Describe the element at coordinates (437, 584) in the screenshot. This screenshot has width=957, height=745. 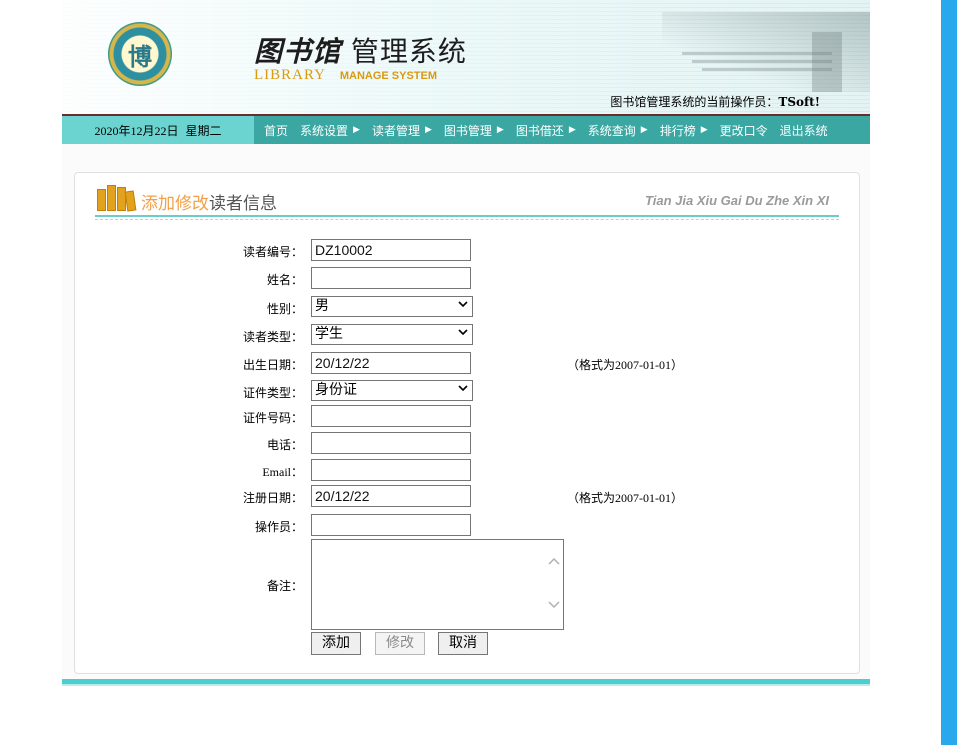
I see `remark-textarea` at that location.